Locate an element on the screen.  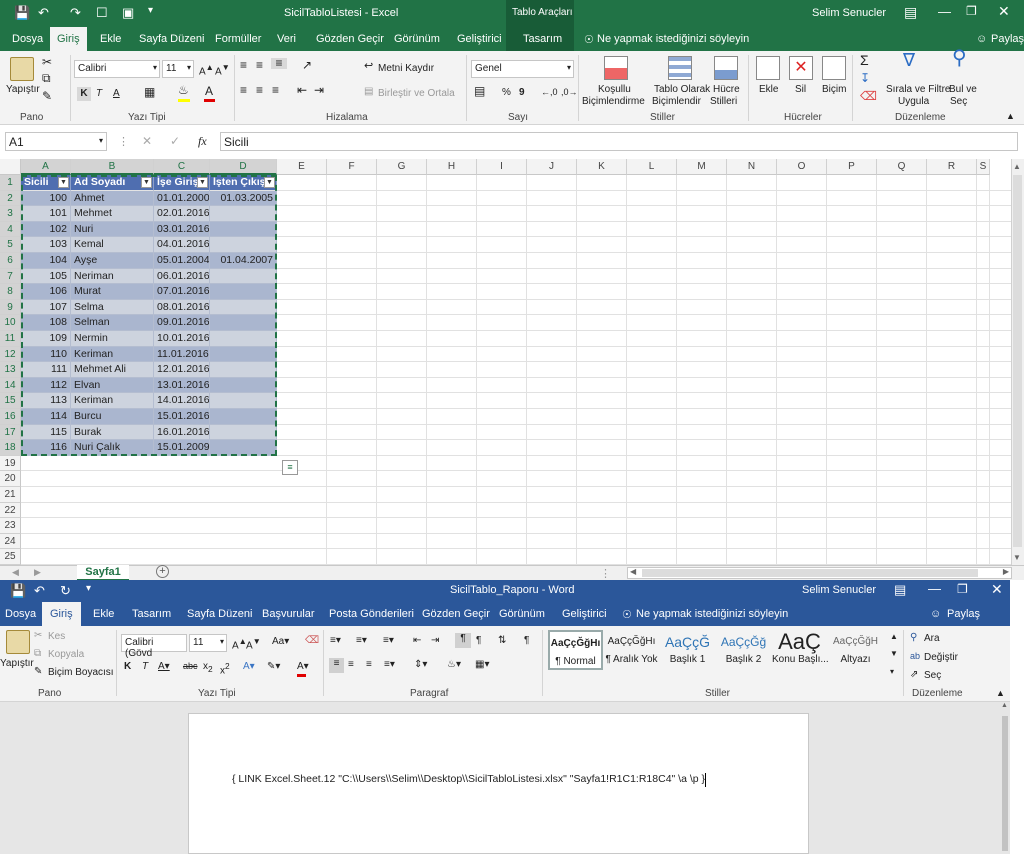
word-find-button: Ara is located at coordinates (932, 638).